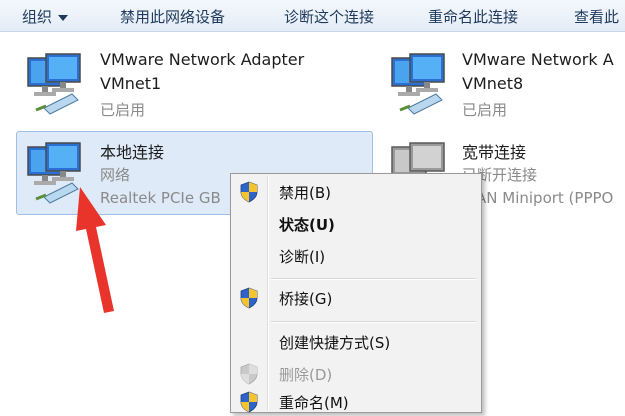 The height and width of the screenshot is (416, 625). I want to click on menu-item-create-shortcut: 创建快捷方式(S), so click(356, 342).